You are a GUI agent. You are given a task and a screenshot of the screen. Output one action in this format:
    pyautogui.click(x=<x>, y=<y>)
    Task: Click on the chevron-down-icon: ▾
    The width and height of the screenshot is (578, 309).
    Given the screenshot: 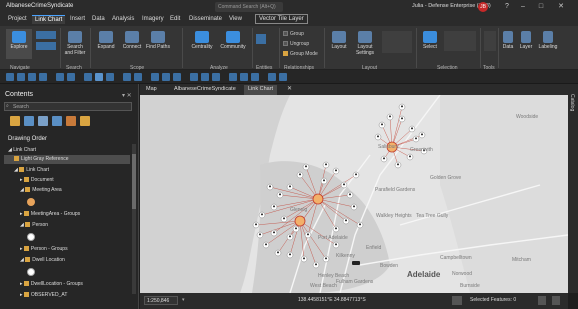 What is the action you would take?
    pyautogui.click(x=183, y=300)
    